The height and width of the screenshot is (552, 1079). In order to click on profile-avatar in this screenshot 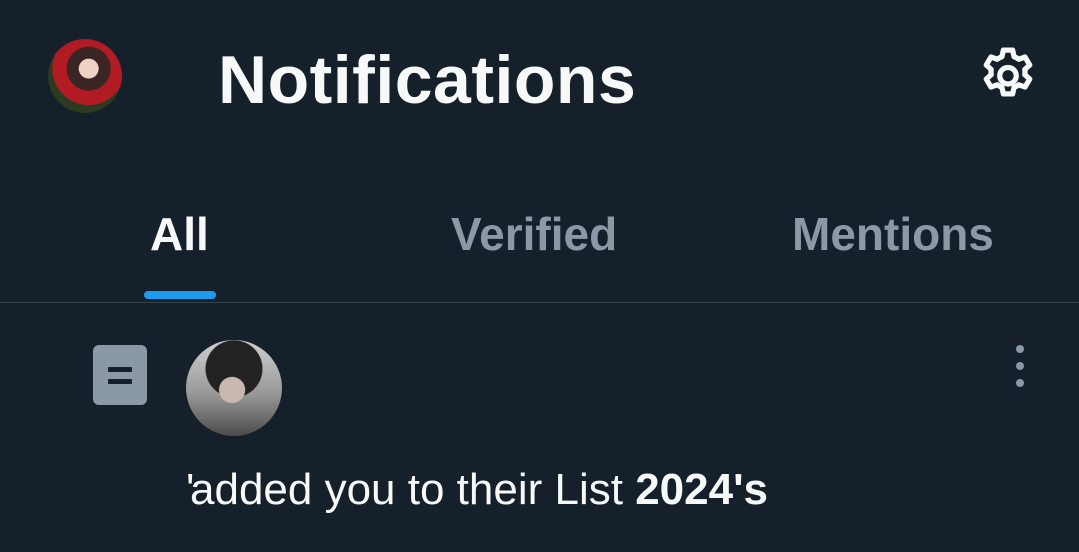, I will do `click(85, 76)`.